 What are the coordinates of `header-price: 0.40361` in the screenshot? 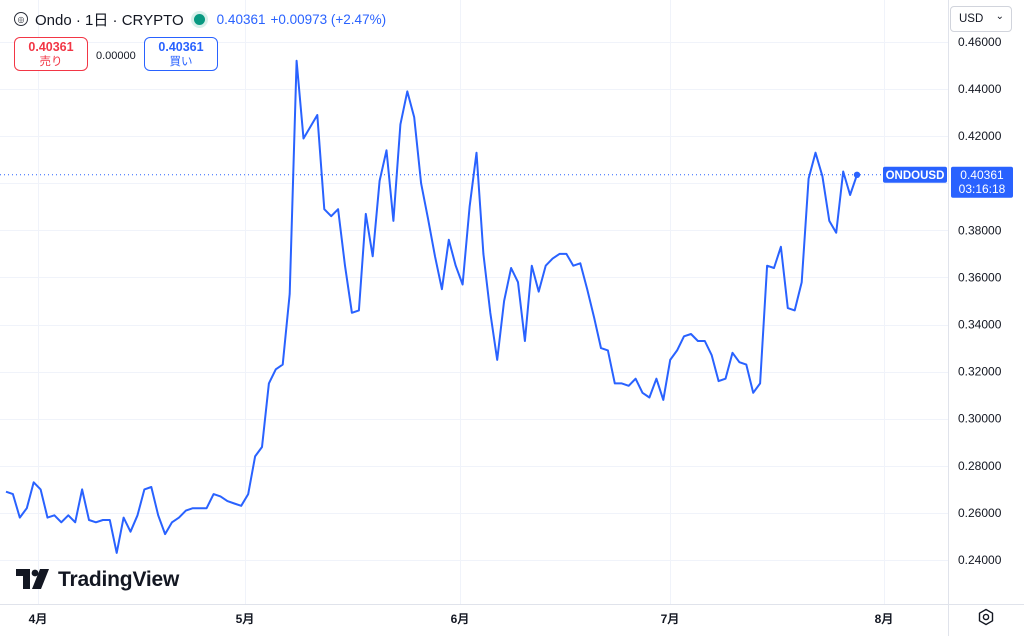 It's located at (241, 19).